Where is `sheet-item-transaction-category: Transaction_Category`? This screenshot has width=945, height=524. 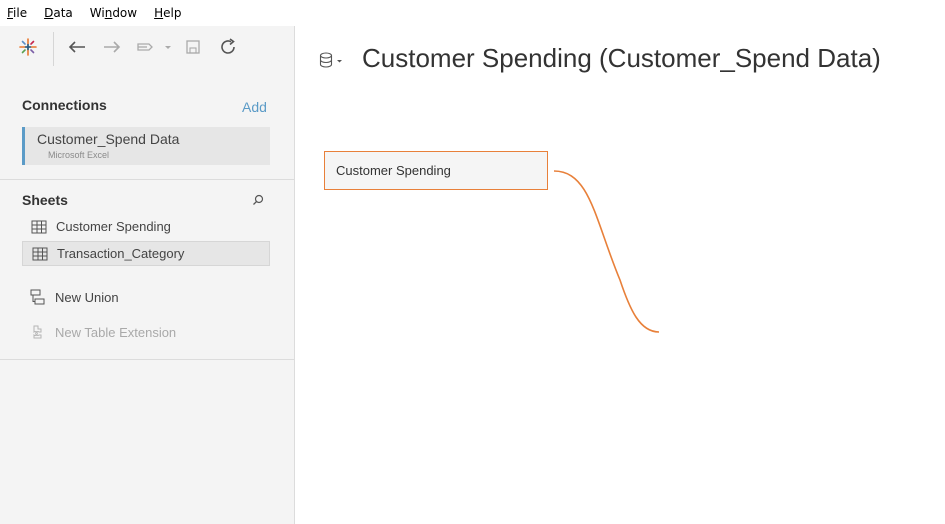 sheet-item-transaction-category: Transaction_Category is located at coordinates (146, 253).